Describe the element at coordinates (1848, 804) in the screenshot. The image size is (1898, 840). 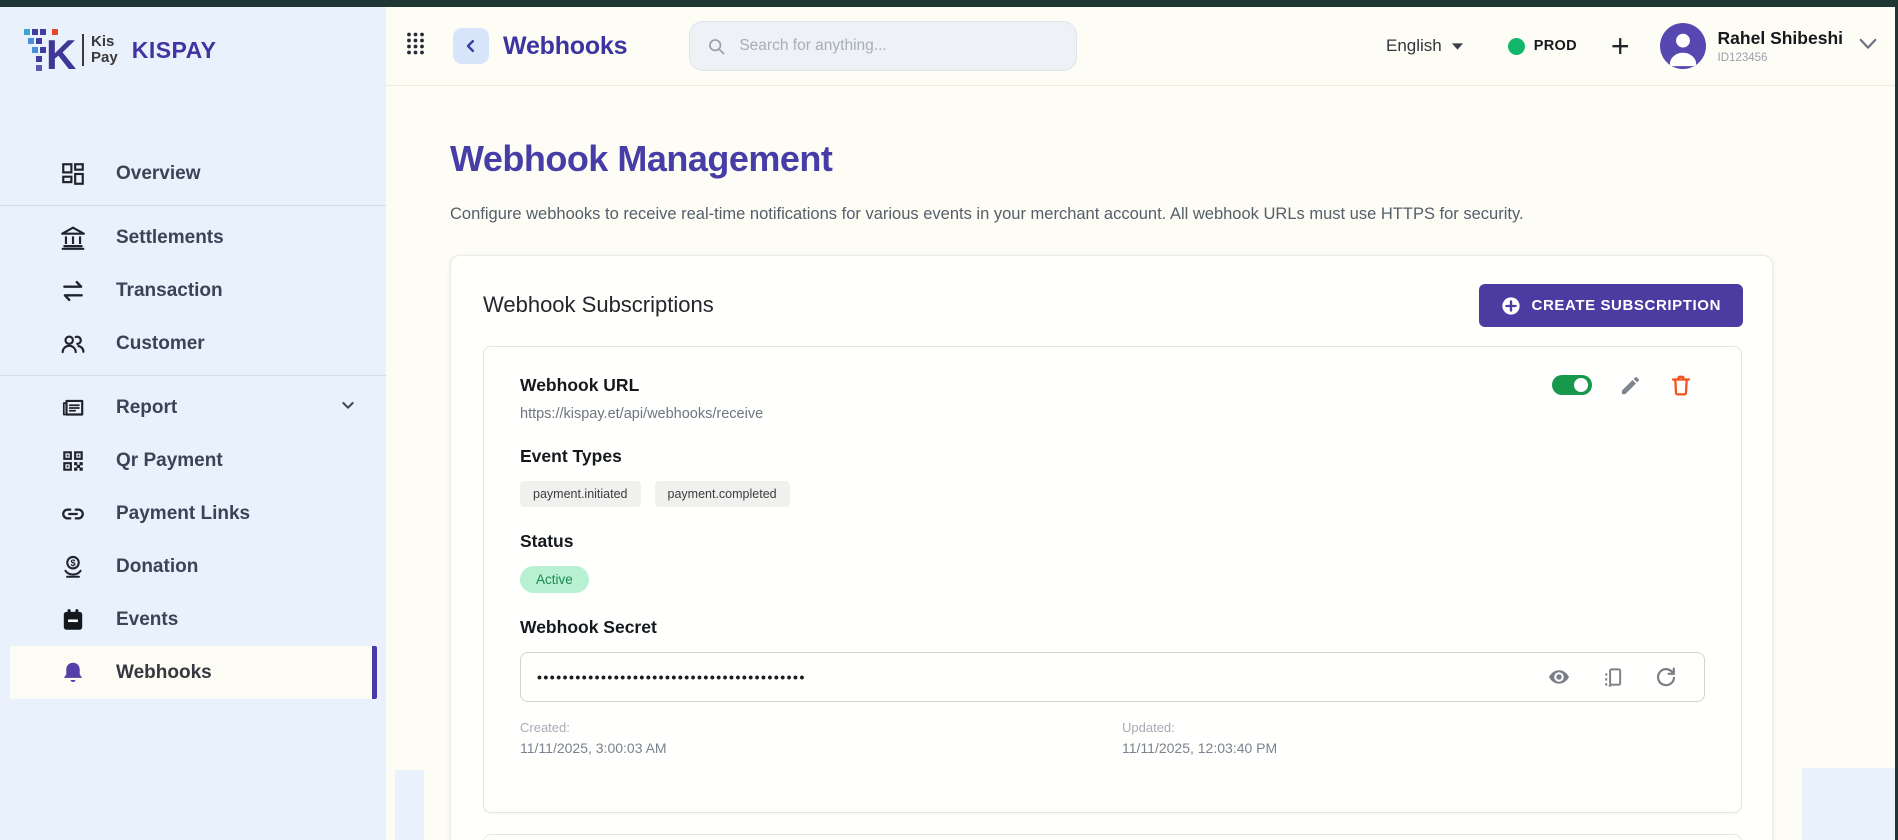
I see `background-corner-right` at that location.